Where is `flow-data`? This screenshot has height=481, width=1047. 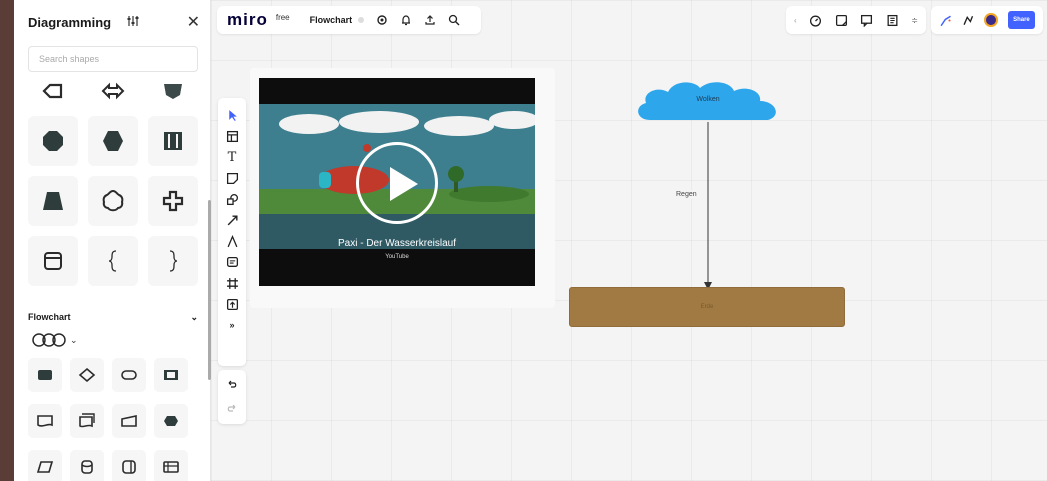 flow-data is located at coordinates (45, 465).